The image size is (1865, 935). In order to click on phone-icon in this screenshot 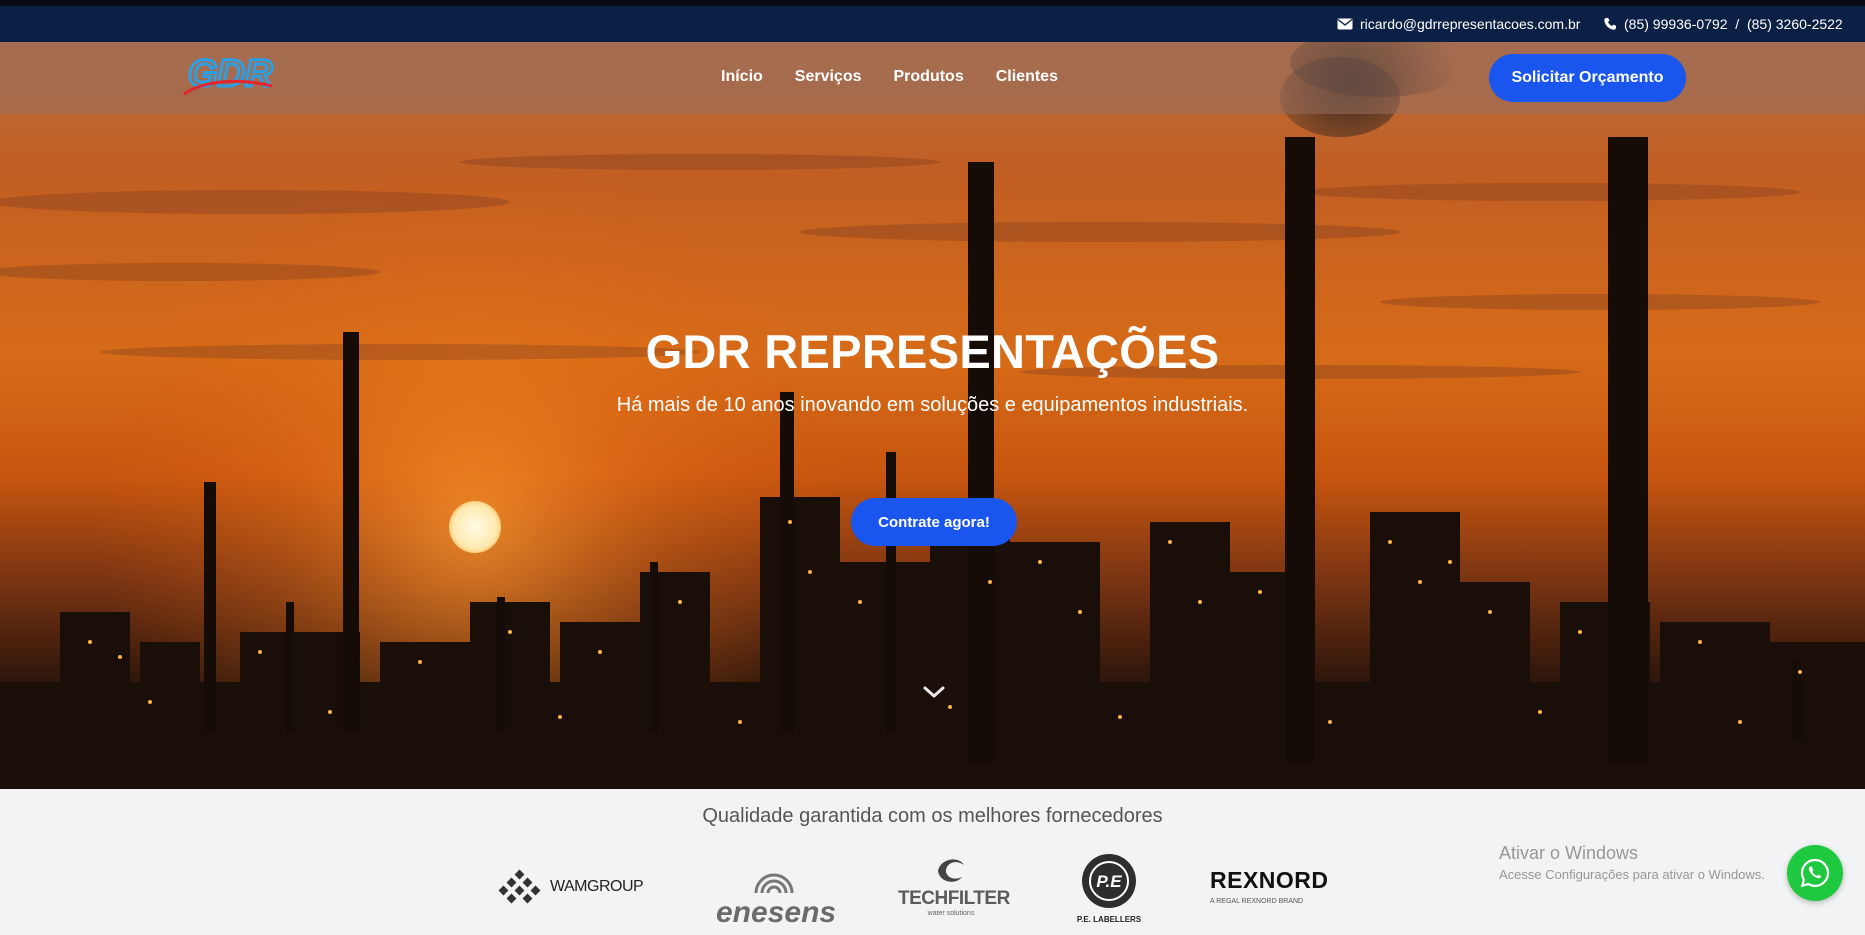, I will do `click(1610, 24)`.